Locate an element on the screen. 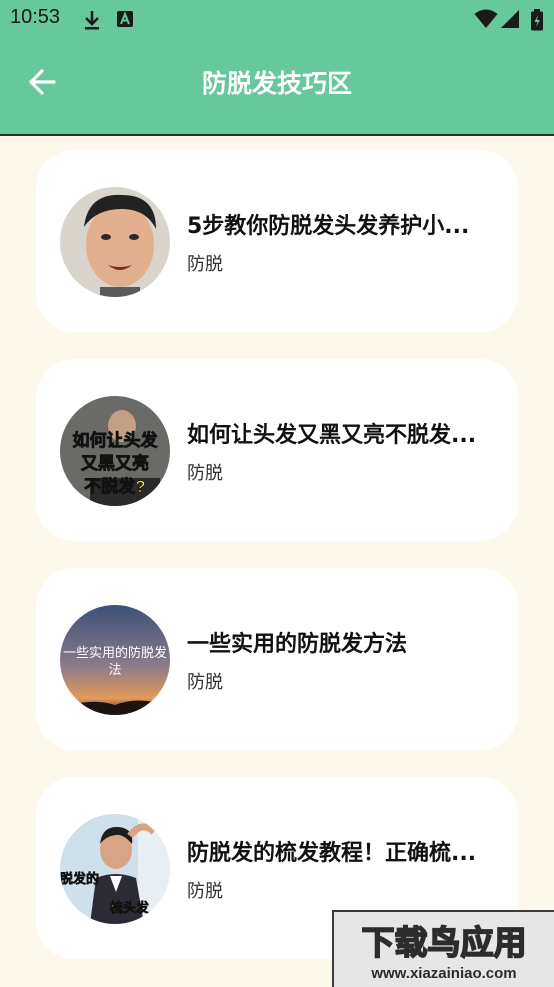 This screenshot has width=554, height=987. watermark-logo: 下载鸟应用 is located at coordinates (444, 942).